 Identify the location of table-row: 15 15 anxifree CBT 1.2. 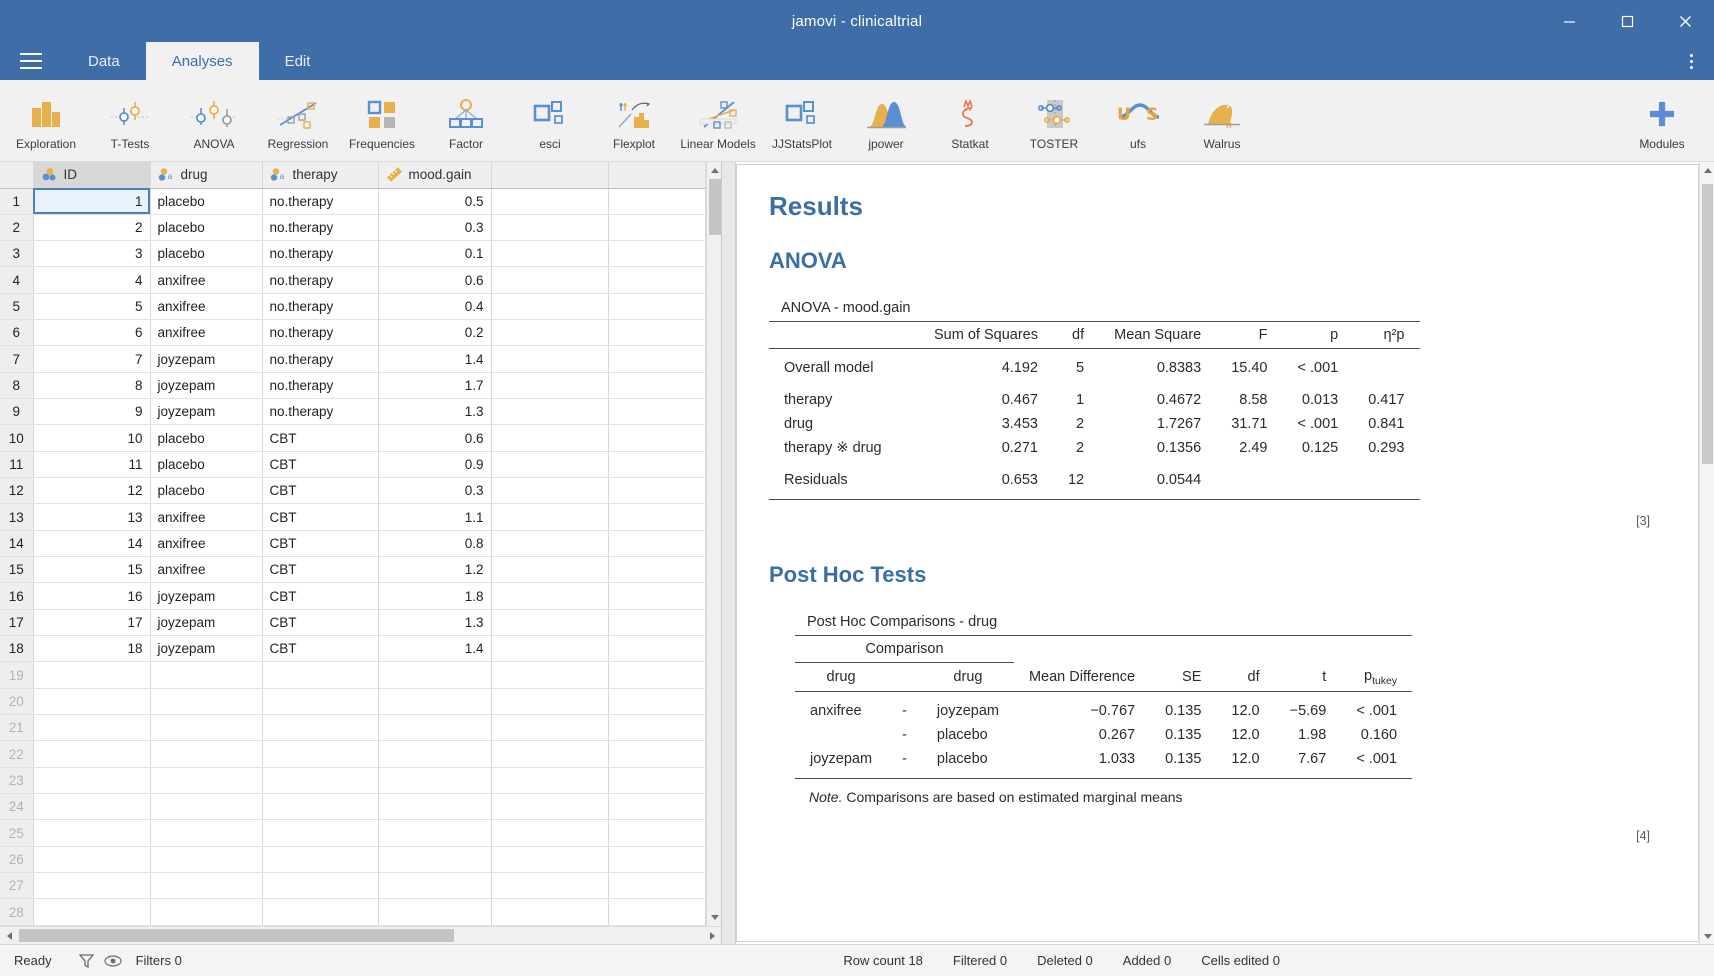
(353, 570).